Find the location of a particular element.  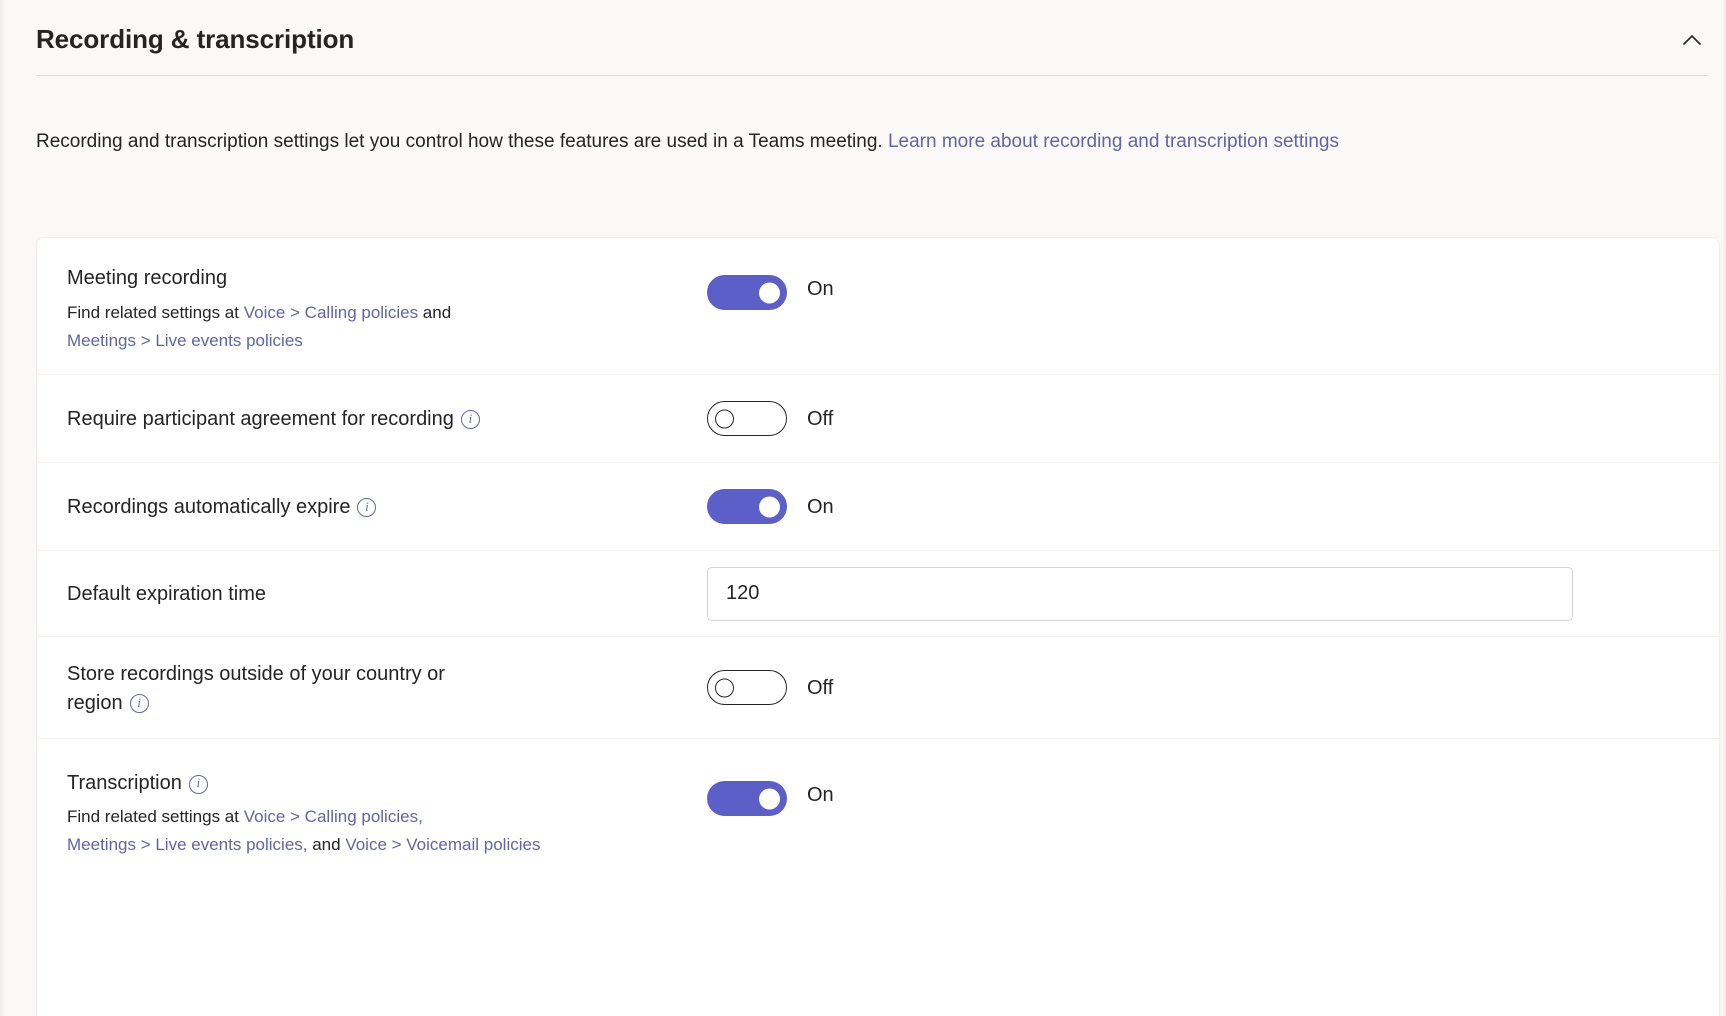

setting-control-expiration-time is located at coordinates (1198, 593).